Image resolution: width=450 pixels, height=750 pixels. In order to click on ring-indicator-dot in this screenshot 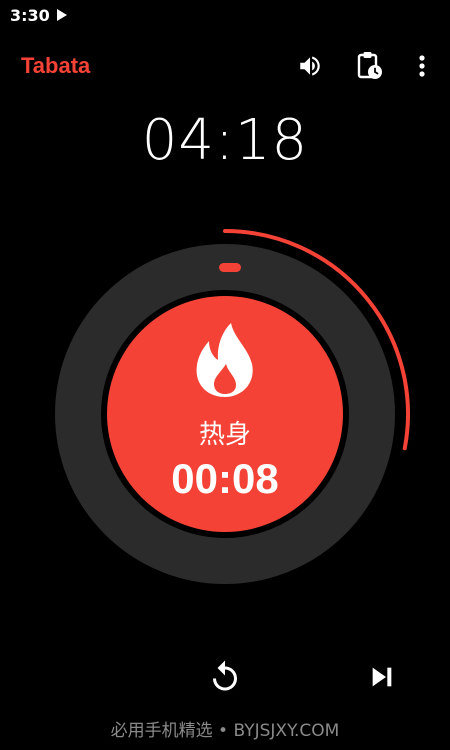, I will do `click(230, 267)`.